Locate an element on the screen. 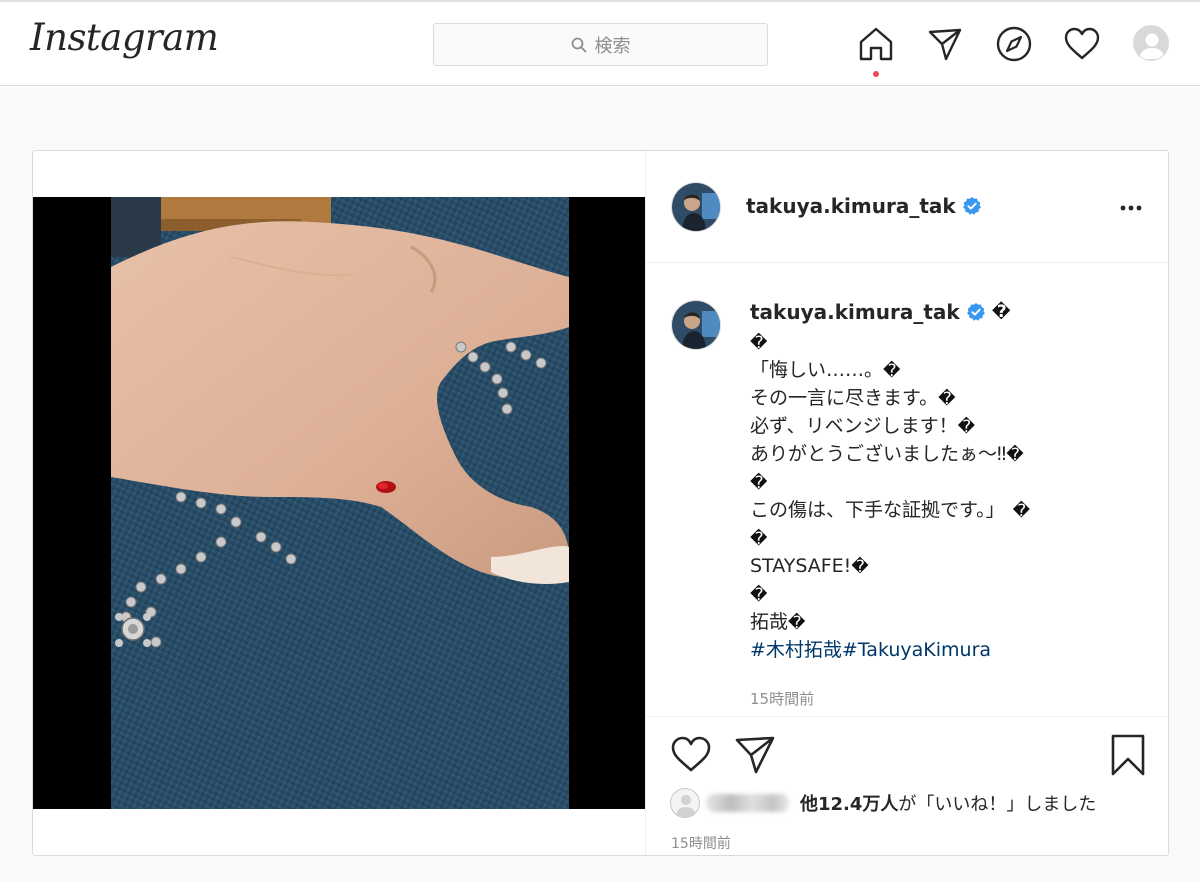  like-heart-icon is located at coordinates (691, 755).